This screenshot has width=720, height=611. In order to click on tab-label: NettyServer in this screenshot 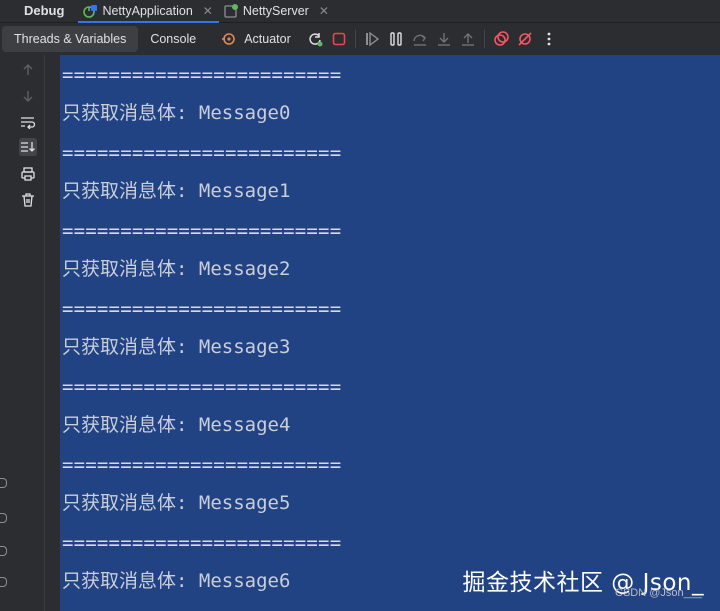, I will do `click(275, 11)`.